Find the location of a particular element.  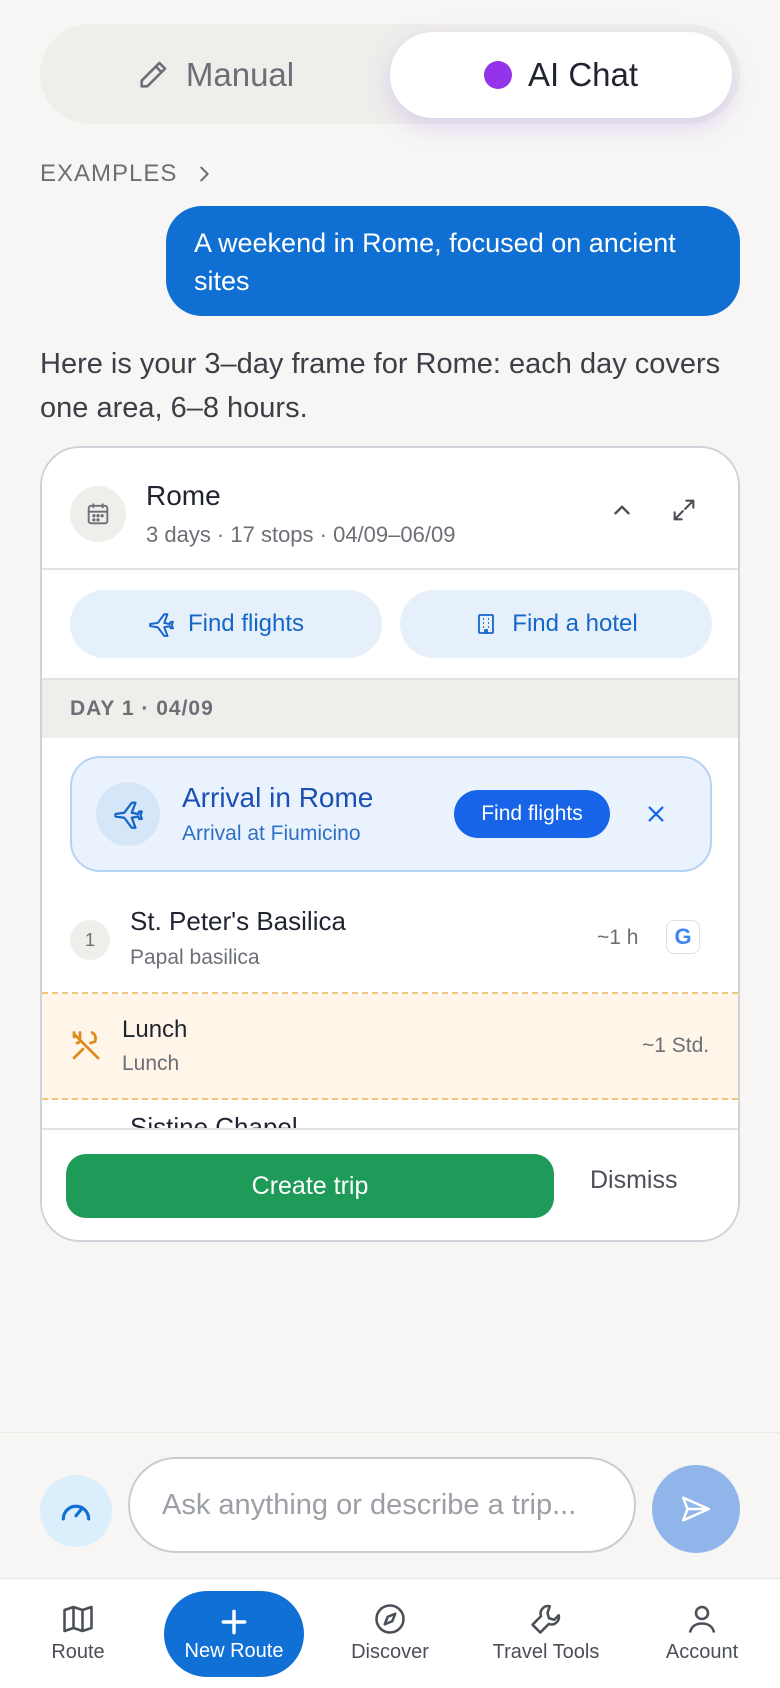

nav-account: Account is located at coordinates (702, 1633).